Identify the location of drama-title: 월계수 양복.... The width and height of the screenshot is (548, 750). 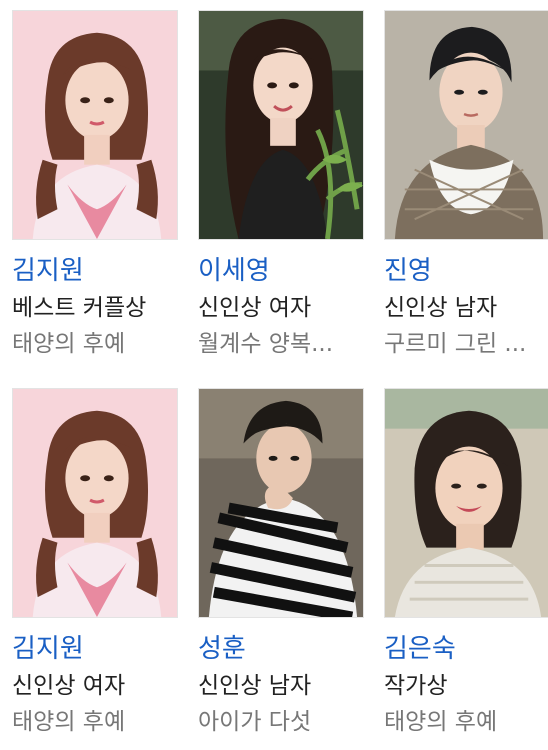
(266, 344).